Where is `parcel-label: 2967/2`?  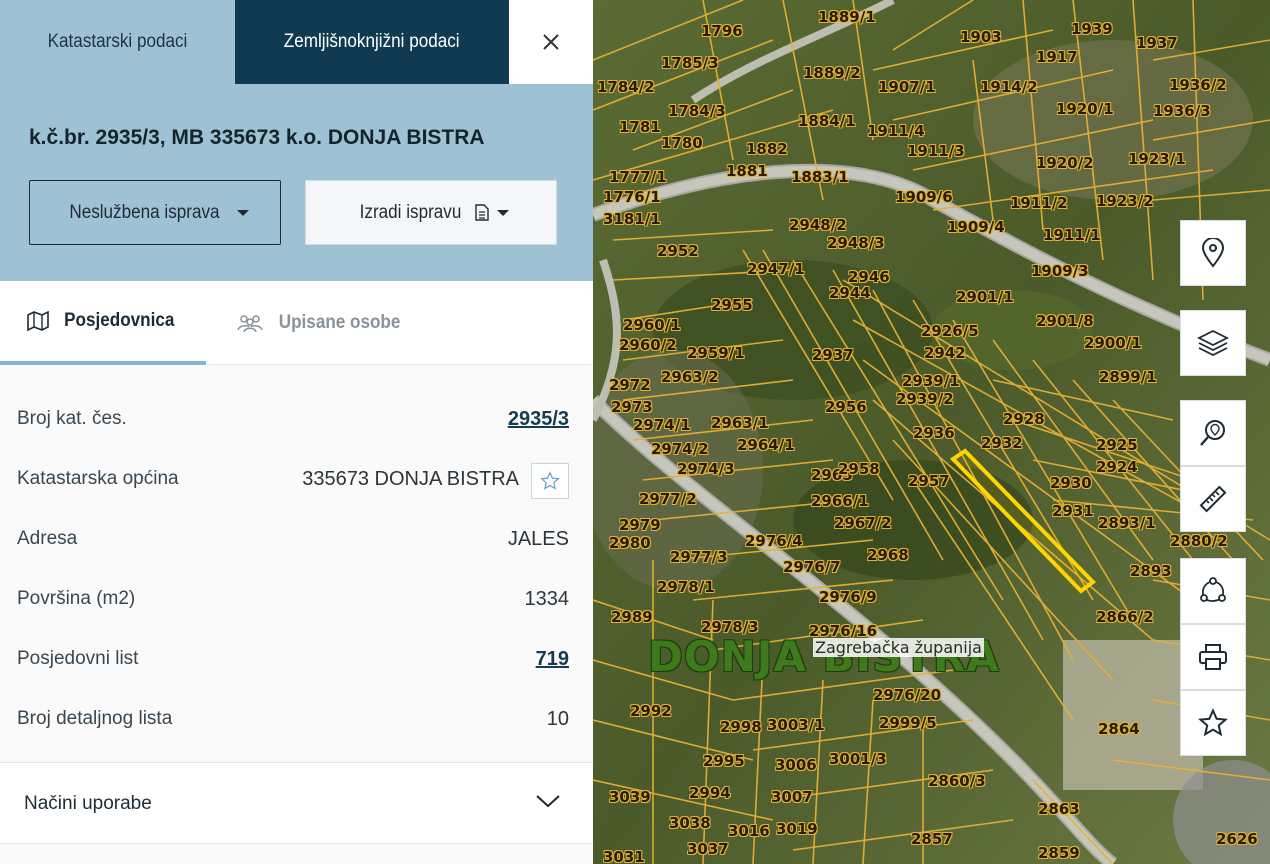 parcel-label: 2967/2 is located at coordinates (863, 523).